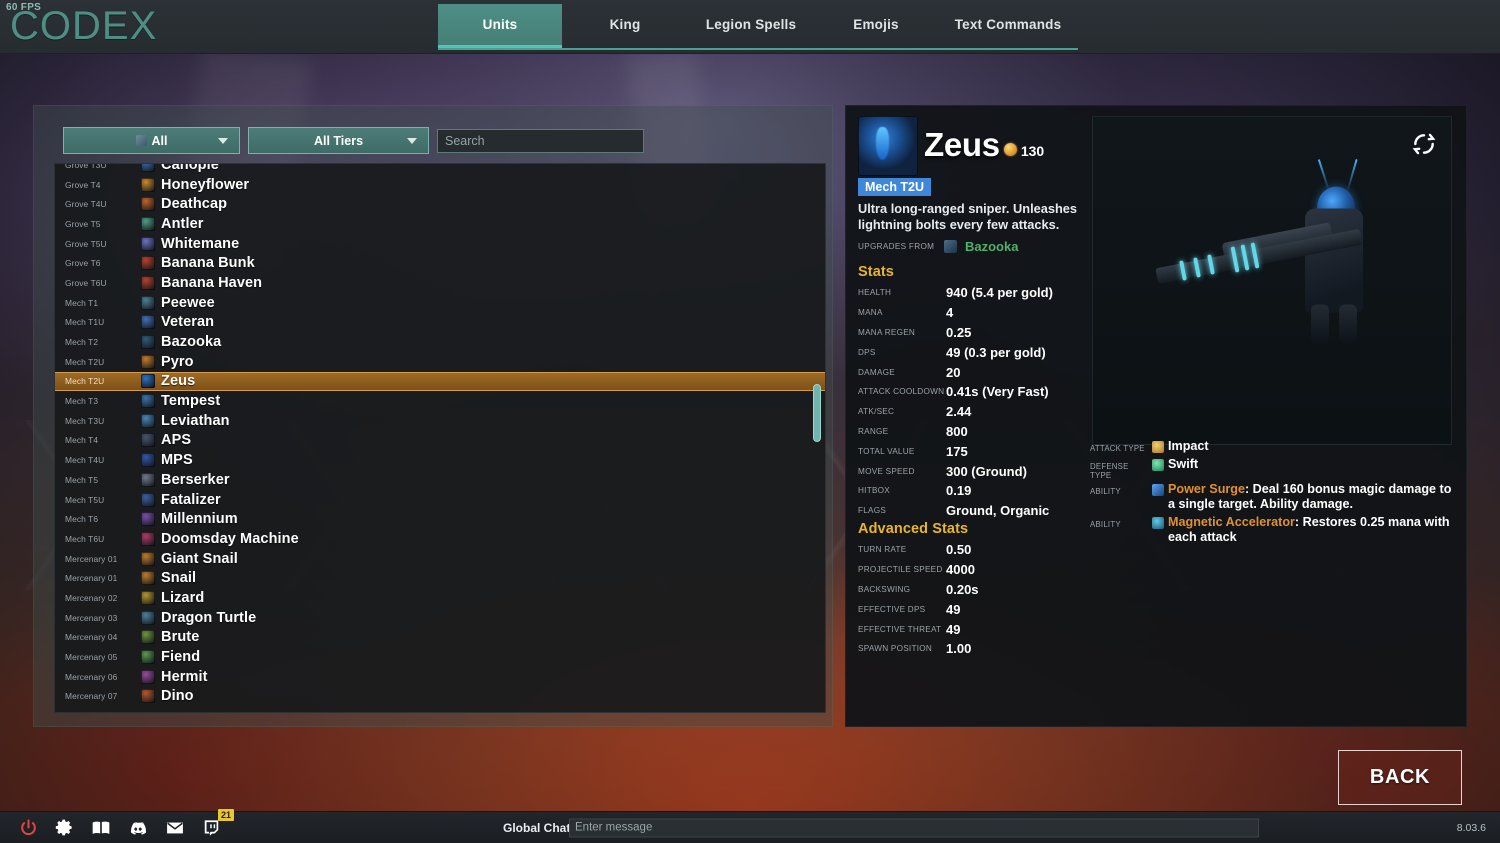 The width and height of the screenshot is (1500, 843). Describe the element at coordinates (83, 263) in the screenshot. I see `unit-tier-label: Grove T6` at that location.